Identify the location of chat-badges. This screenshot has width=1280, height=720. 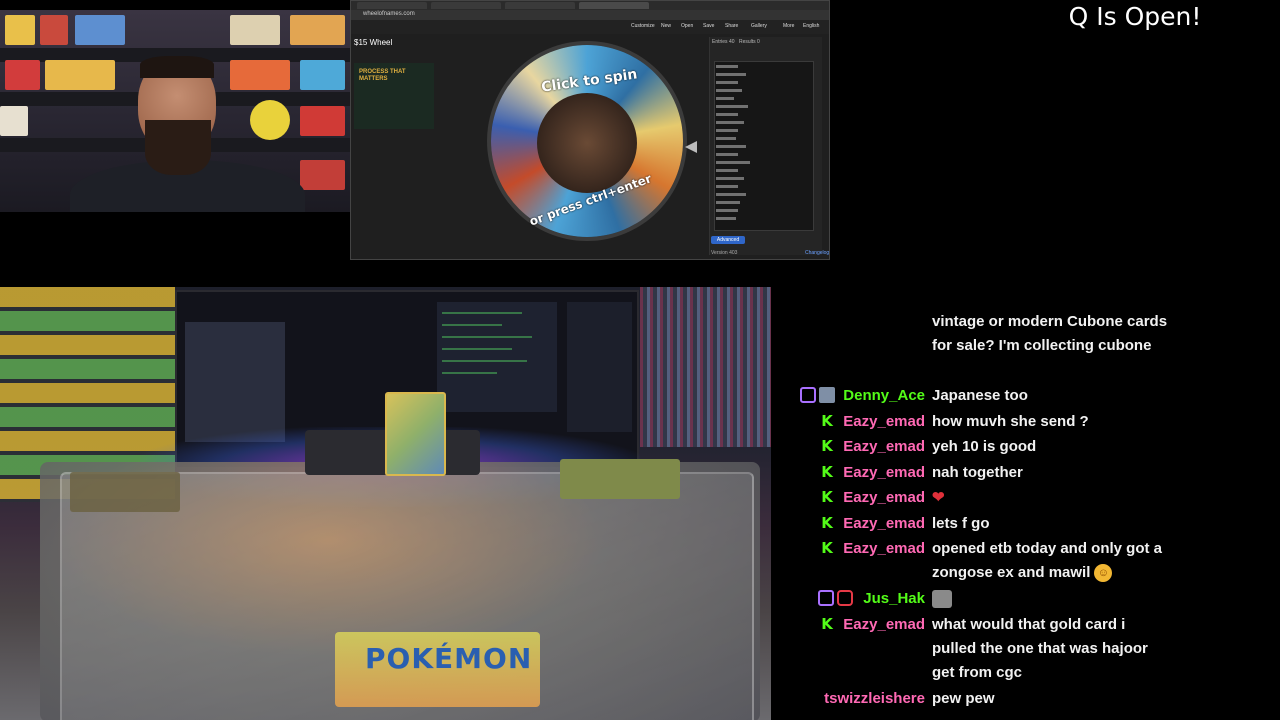
(817, 396).